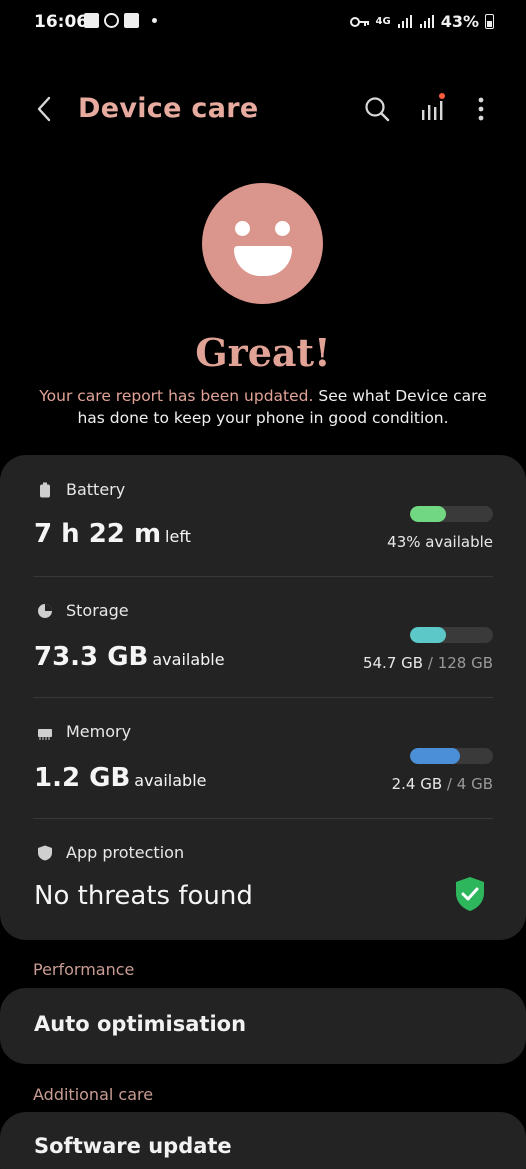 Image resolution: width=526 pixels, height=1169 pixels. What do you see at coordinates (440, 542) in the screenshot?
I see `battery-available-text: 43% available` at bounding box center [440, 542].